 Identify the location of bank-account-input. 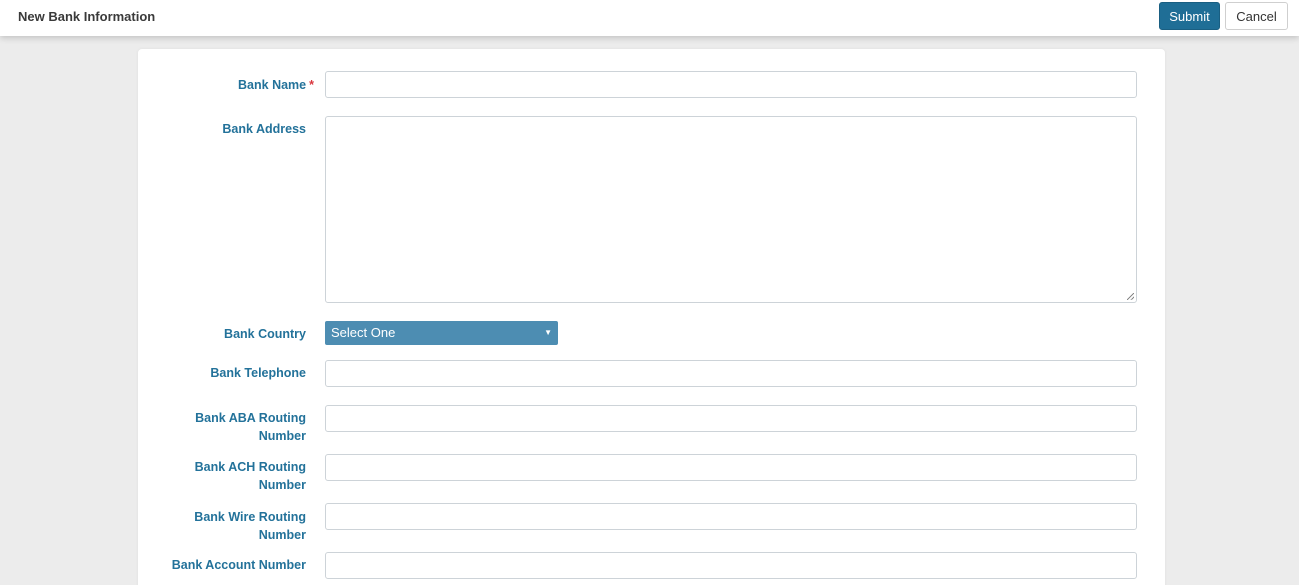
(731, 565).